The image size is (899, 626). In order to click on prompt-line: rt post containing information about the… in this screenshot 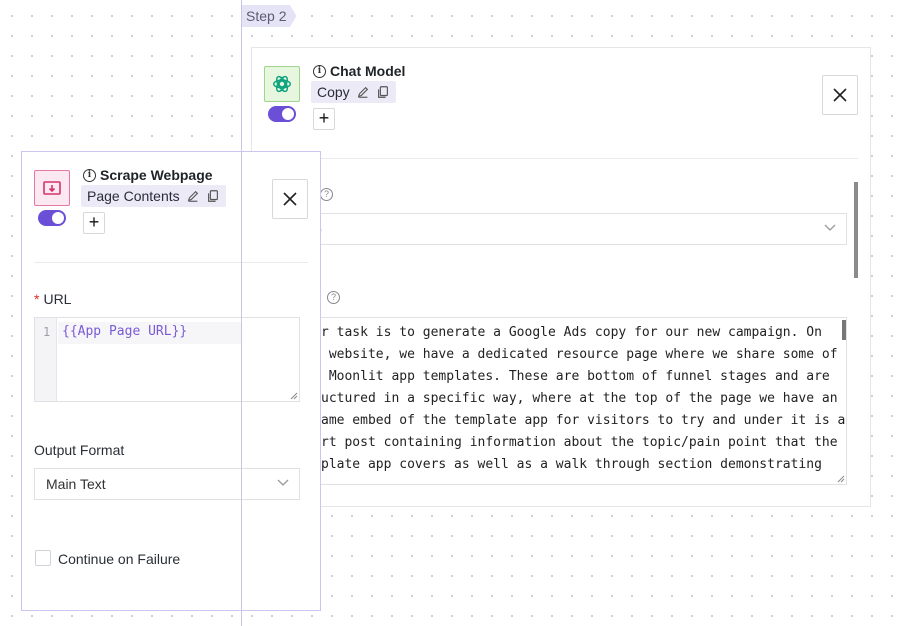, I will do `click(579, 442)`.